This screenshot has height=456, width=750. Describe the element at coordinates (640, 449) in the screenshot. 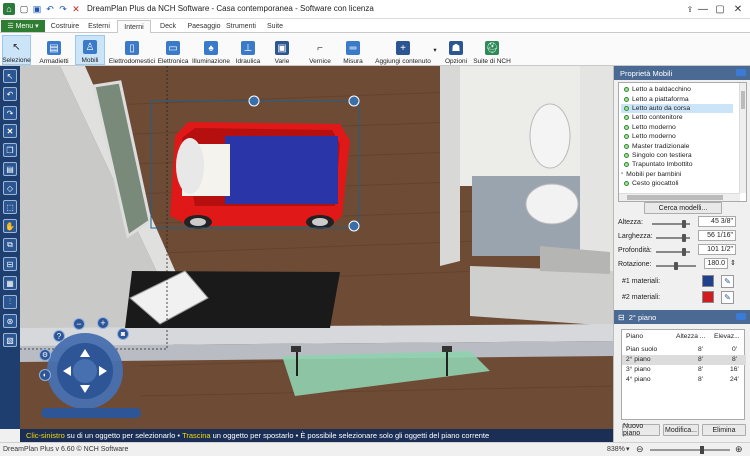

I see `zoom-out-button: ⊖` at that location.